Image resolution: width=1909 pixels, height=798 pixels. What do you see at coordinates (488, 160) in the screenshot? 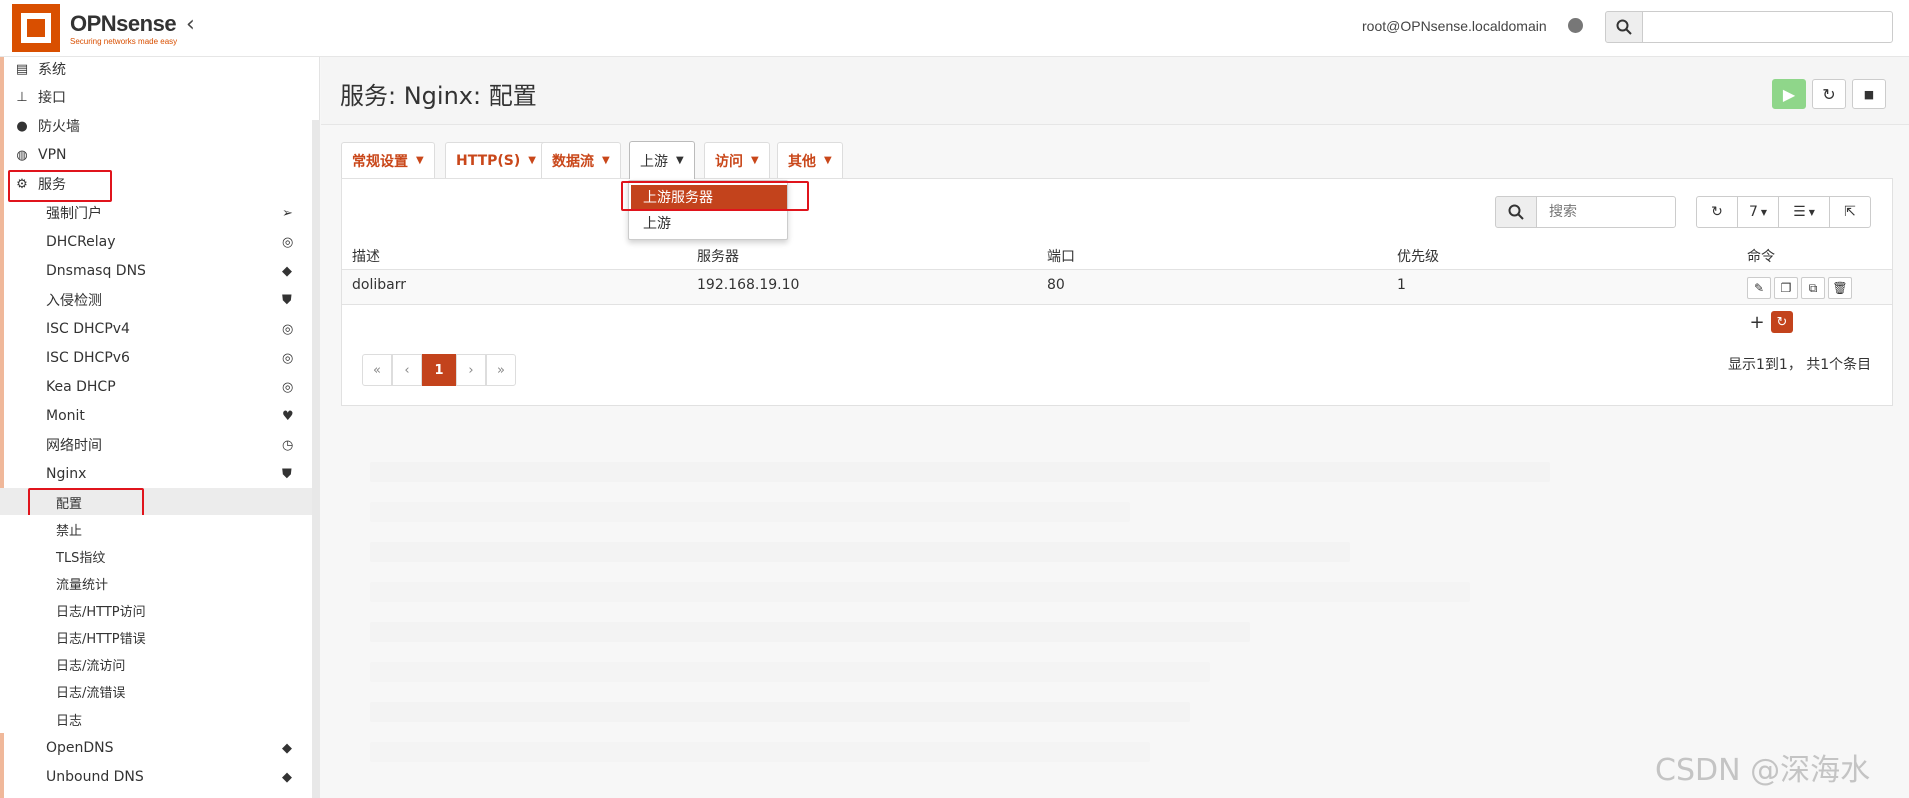
I see `tab-label: HTTP(S)` at bounding box center [488, 160].